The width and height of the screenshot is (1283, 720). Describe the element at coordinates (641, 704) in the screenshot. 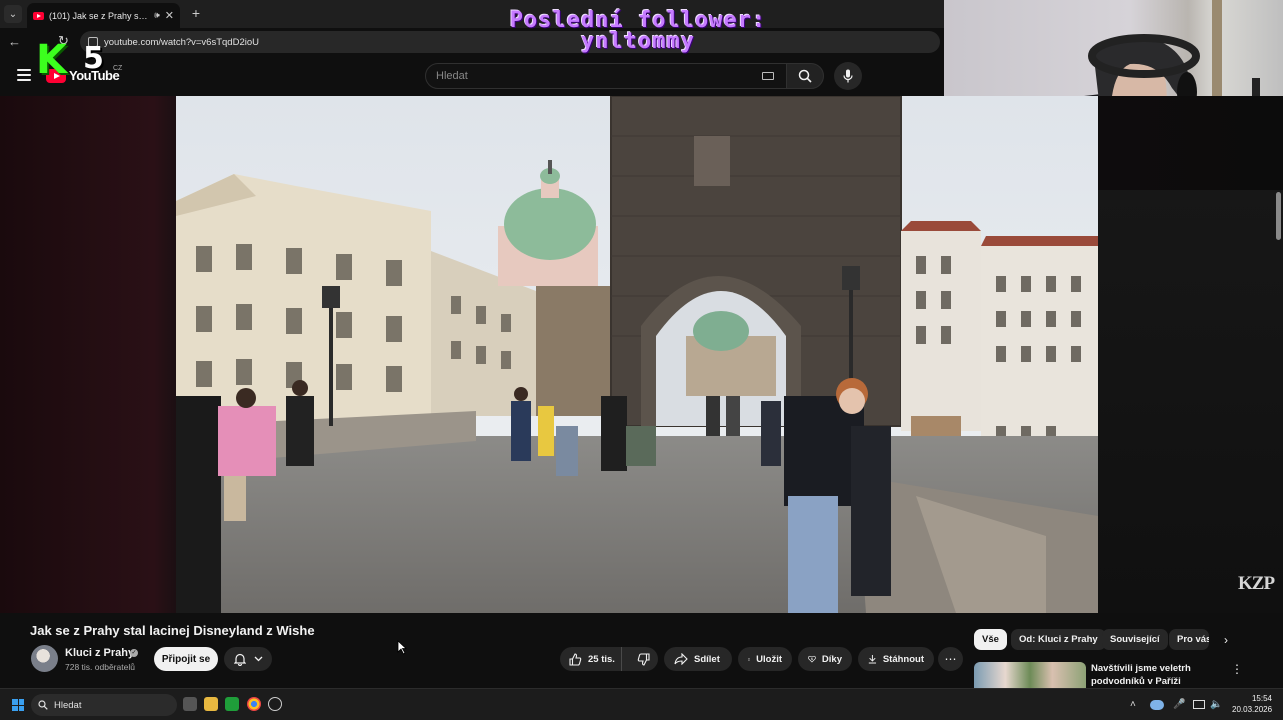

I see `windows-taskbar: Hledat ˄ 🎤 🔈 15:54 20.03.2026` at that location.